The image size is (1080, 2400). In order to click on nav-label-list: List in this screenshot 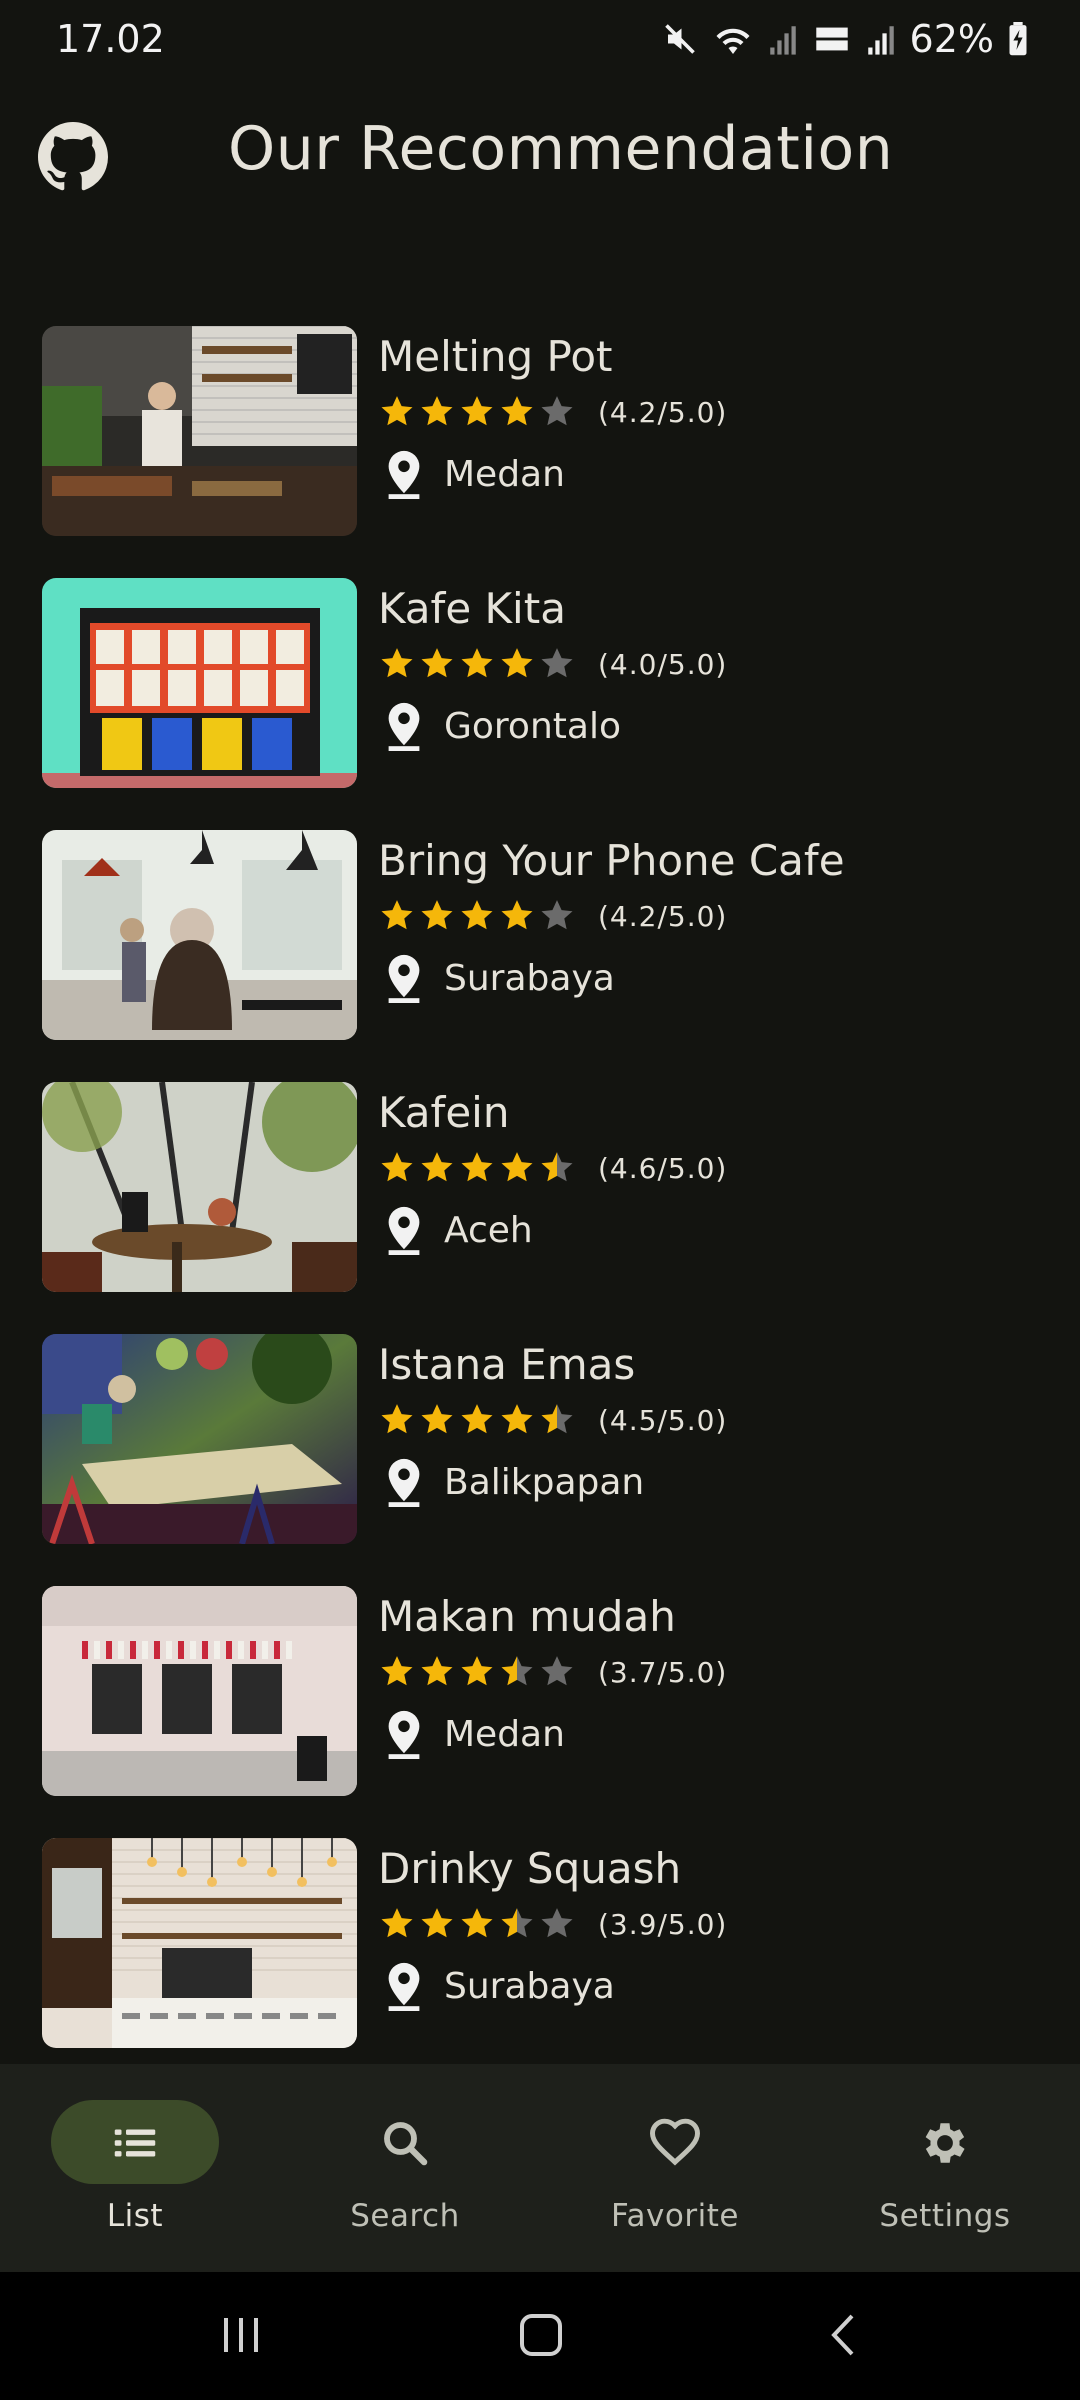, I will do `click(135, 2216)`.